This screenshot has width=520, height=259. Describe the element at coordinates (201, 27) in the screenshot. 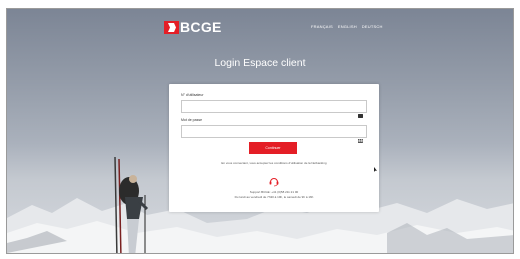

I see `logo-text: BCGE` at that location.